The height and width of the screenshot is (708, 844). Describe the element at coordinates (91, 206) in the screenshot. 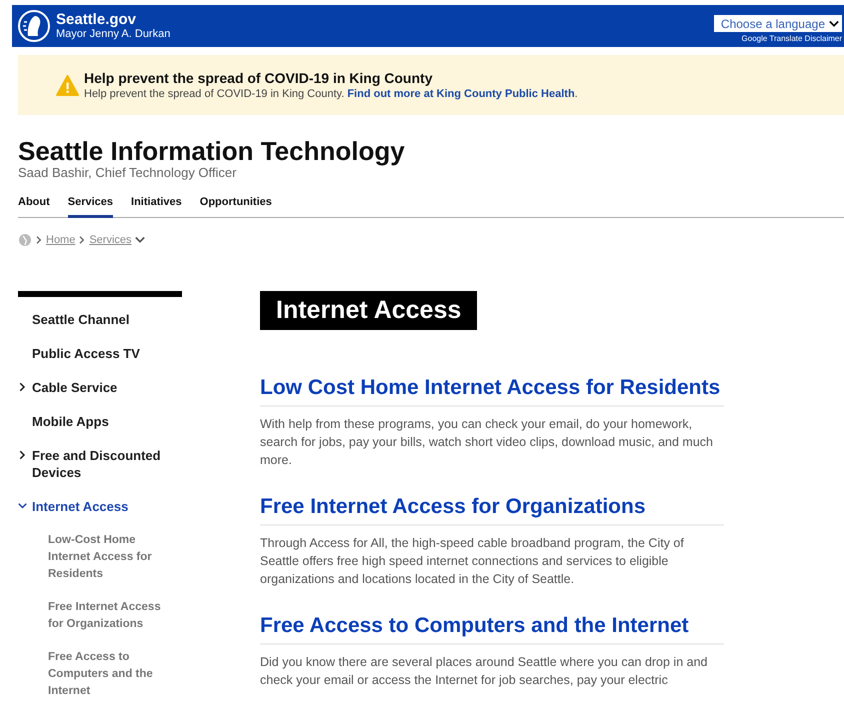

I see `nav-tab: Services` at that location.